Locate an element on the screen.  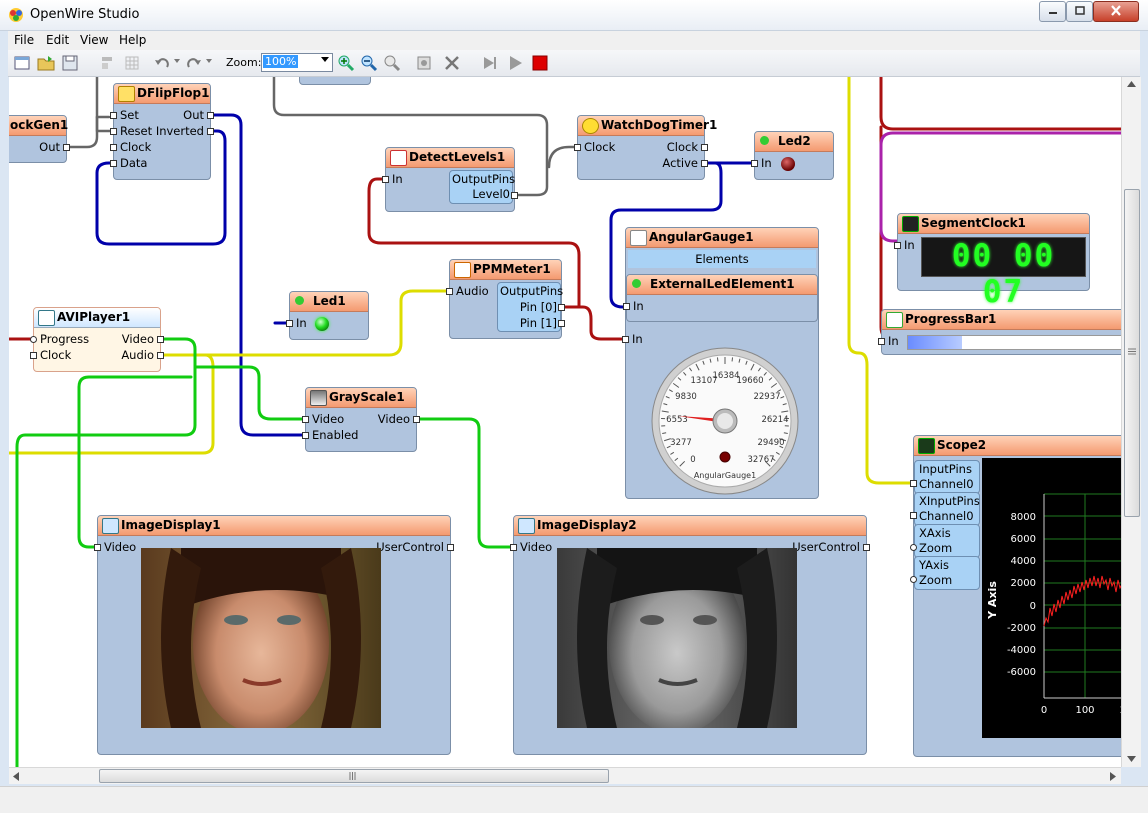
align-icon is located at coordinates (108, 63).